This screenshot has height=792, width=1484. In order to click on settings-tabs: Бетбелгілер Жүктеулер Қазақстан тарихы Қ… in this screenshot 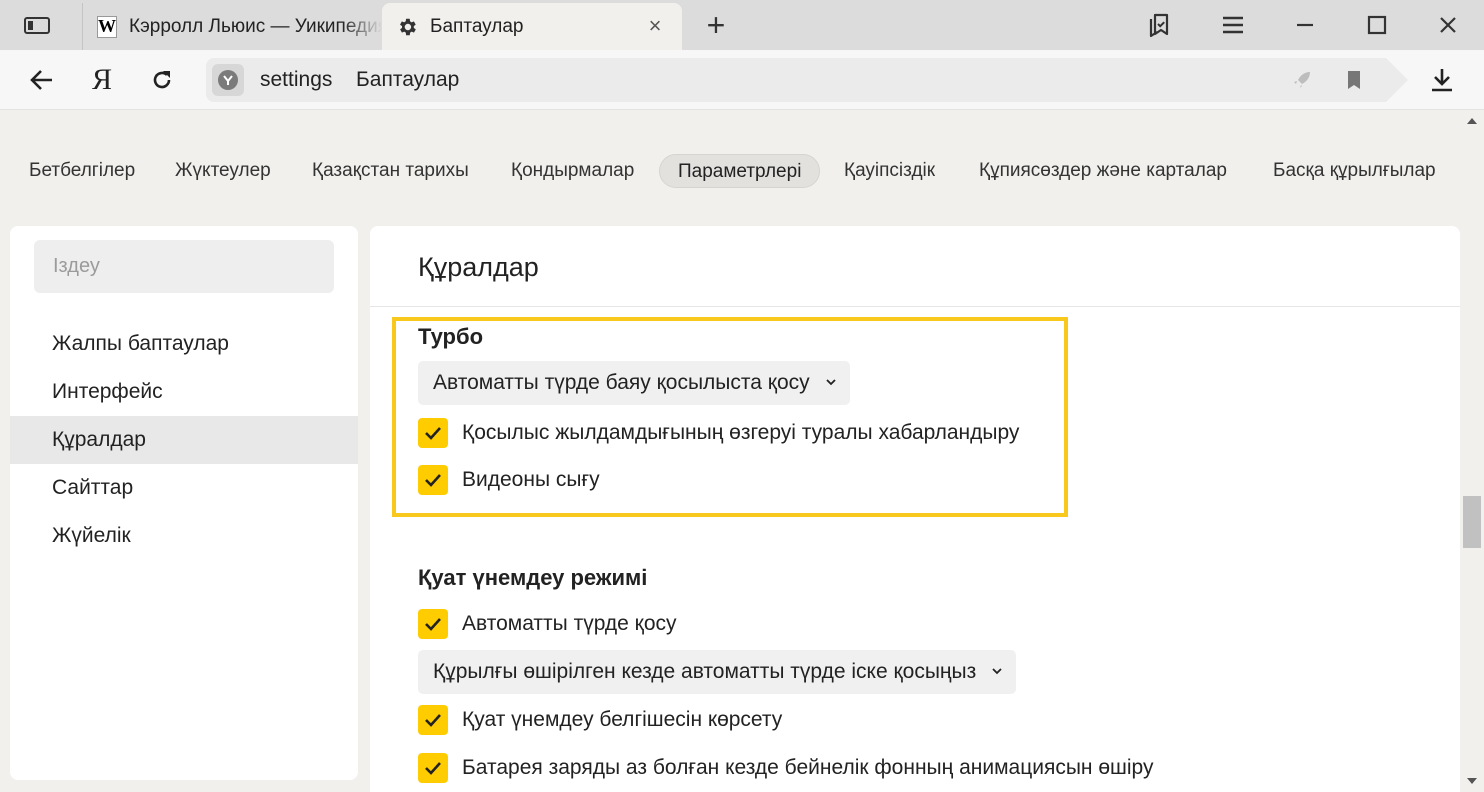, I will do `click(735, 173)`.